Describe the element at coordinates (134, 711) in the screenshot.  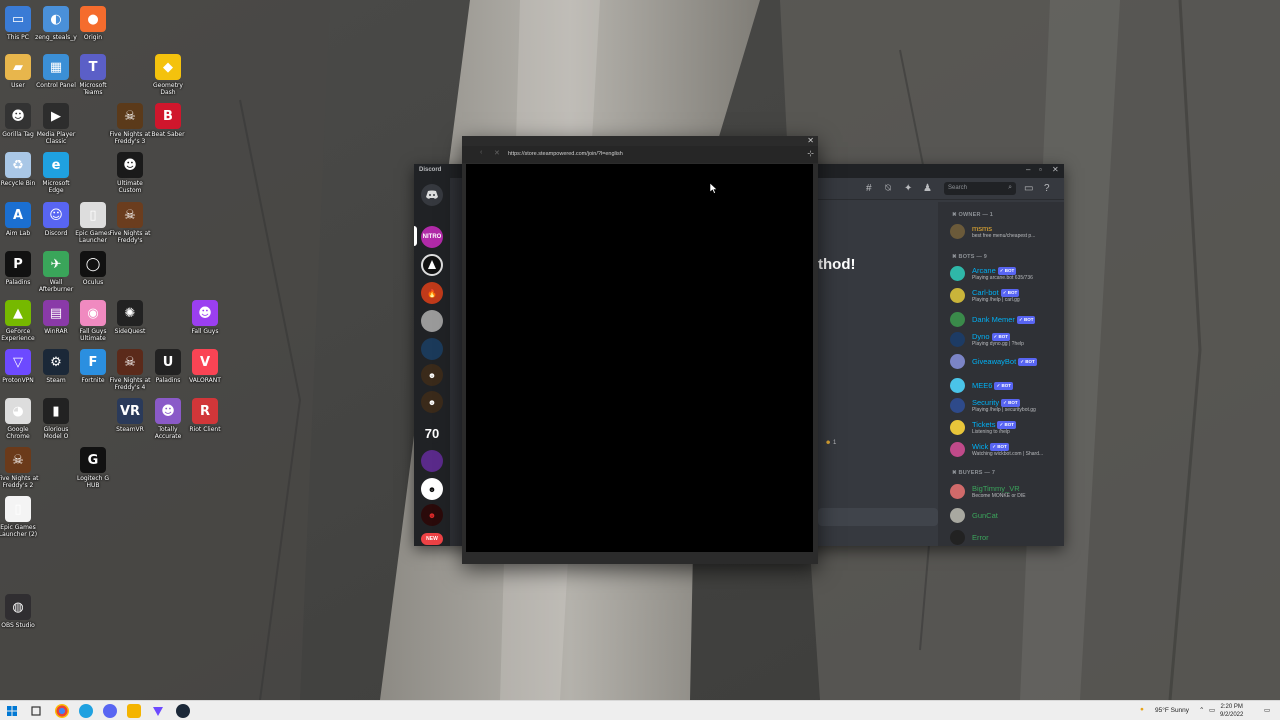
I see `file-explorer-icon` at that location.